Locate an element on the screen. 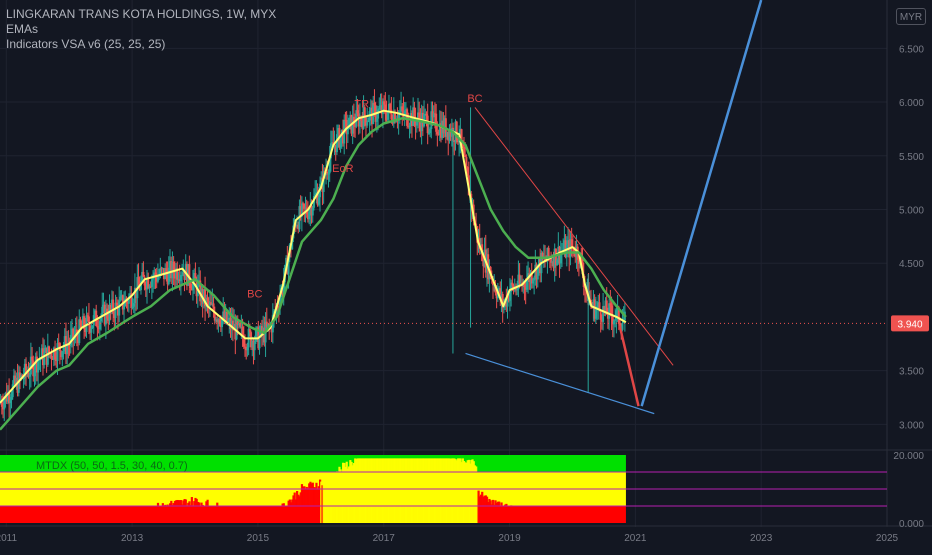 This screenshot has width=932, height=555. price-axis-tick: 5.500 is located at coordinates (911, 157).